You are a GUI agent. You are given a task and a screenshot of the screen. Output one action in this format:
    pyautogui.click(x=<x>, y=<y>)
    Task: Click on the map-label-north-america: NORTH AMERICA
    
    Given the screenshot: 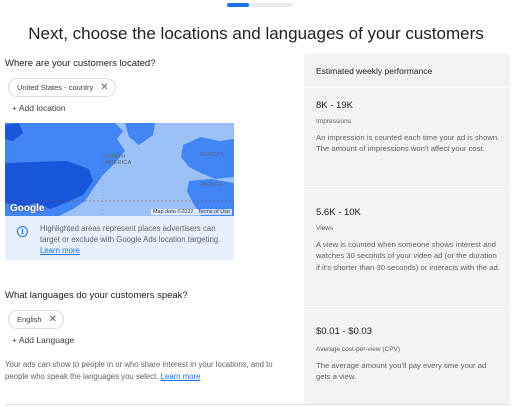 What is the action you would take?
    pyautogui.click(x=118, y=160)
    